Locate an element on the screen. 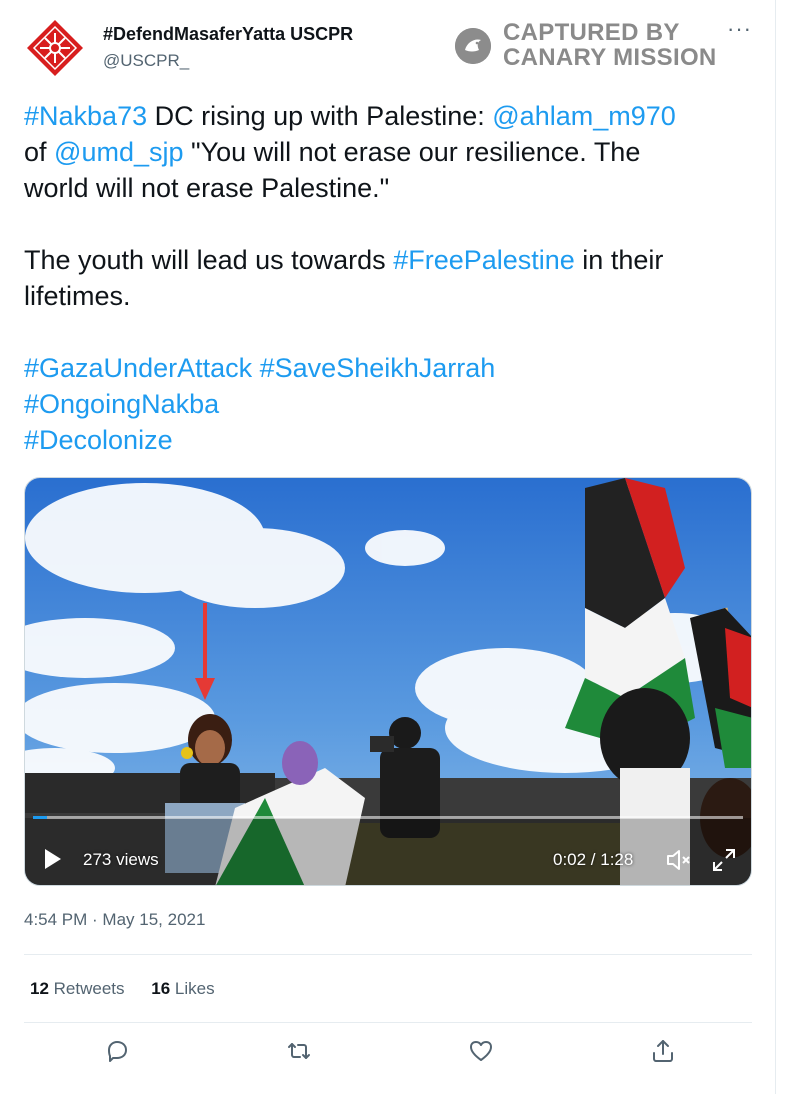 The image size is (800, 1094). tweet-text-segment: The youth will lead us towards is located at coordinates (209, 260).